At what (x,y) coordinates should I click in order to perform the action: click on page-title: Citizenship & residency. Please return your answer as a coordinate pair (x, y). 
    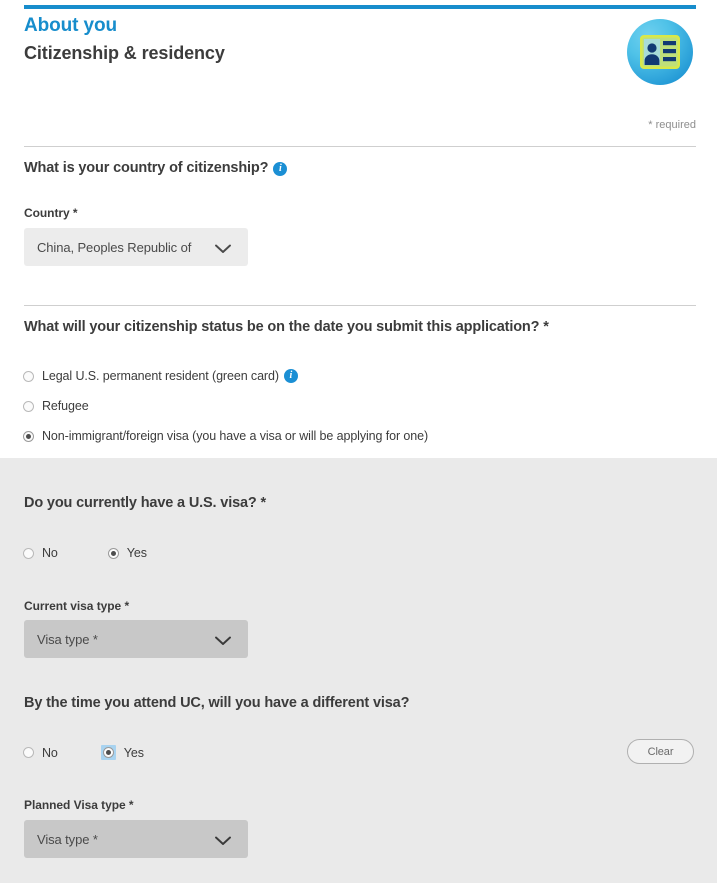
    Looking at the image, I should click on (124, 53).